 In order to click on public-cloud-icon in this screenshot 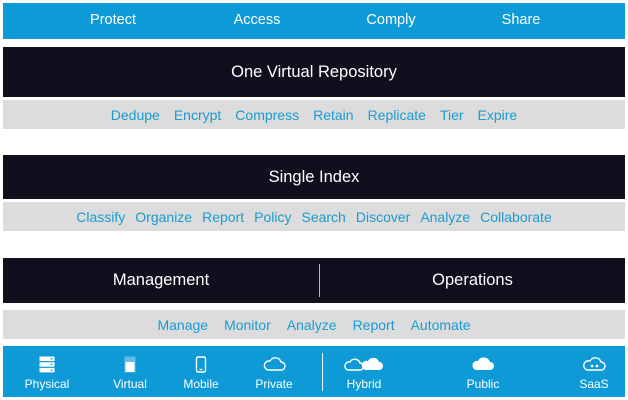, I will do `click(483, 366)`.